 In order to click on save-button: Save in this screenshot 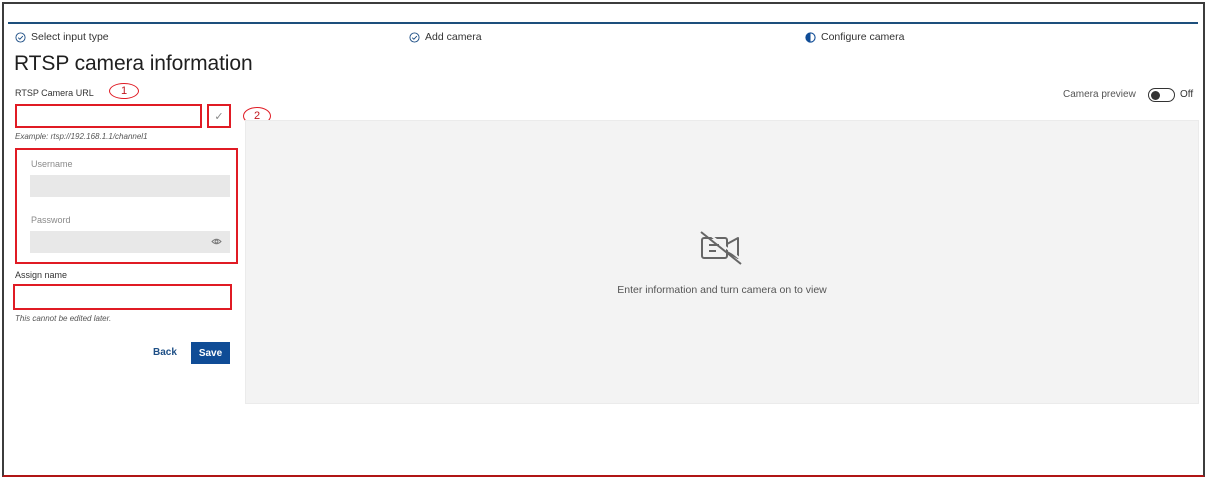, I will do `click(210, 353)`.